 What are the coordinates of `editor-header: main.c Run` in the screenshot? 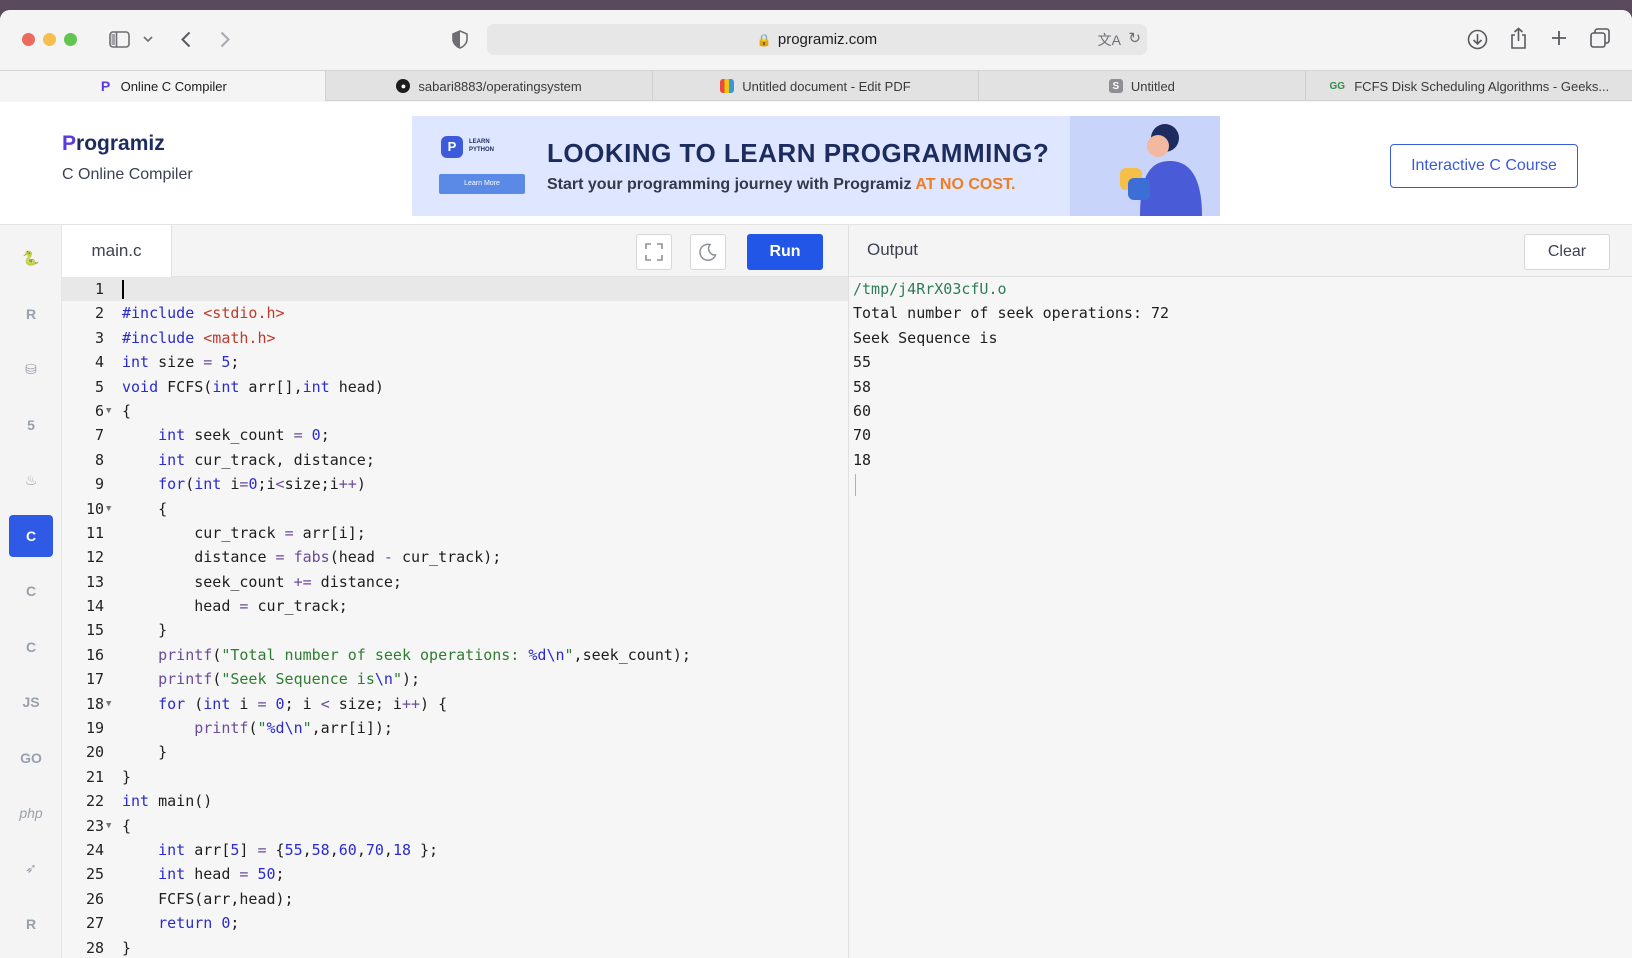 It's located at (455, 251).